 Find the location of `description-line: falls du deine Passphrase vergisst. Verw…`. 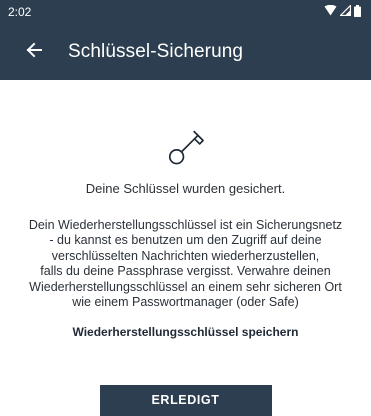

description-line: falls du deine Passphrase vergisst. Verw… is located at coordinates (185, 271).